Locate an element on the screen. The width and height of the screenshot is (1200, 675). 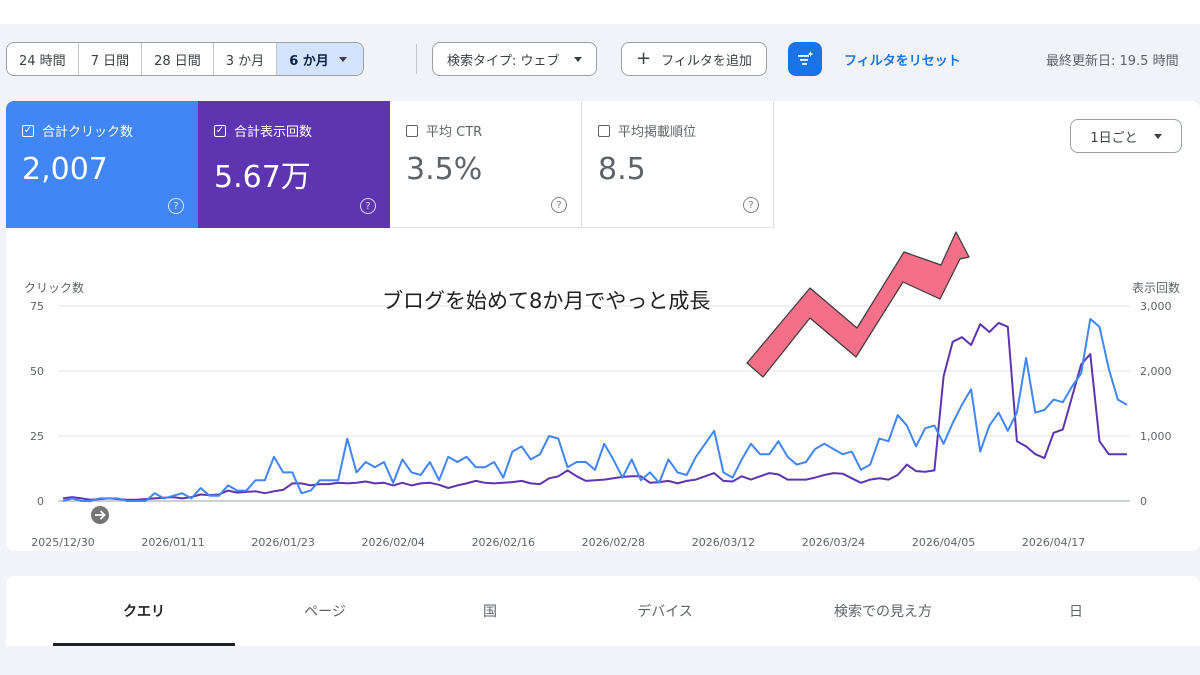
x-axis-tick-label: 2026/04/17 is located at coordinates (1053, 542).